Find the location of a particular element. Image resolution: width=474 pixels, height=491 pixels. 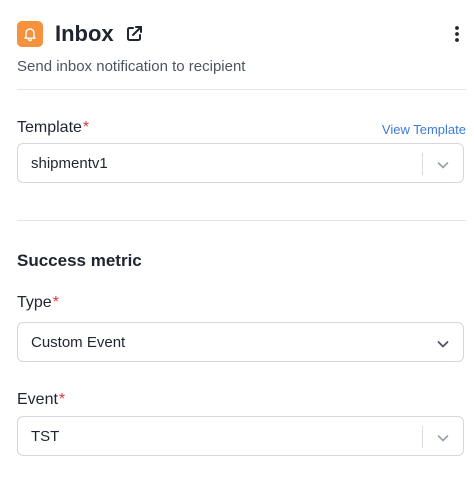

template-select-value: shipmentv1 is located at coordinates (69, 163).